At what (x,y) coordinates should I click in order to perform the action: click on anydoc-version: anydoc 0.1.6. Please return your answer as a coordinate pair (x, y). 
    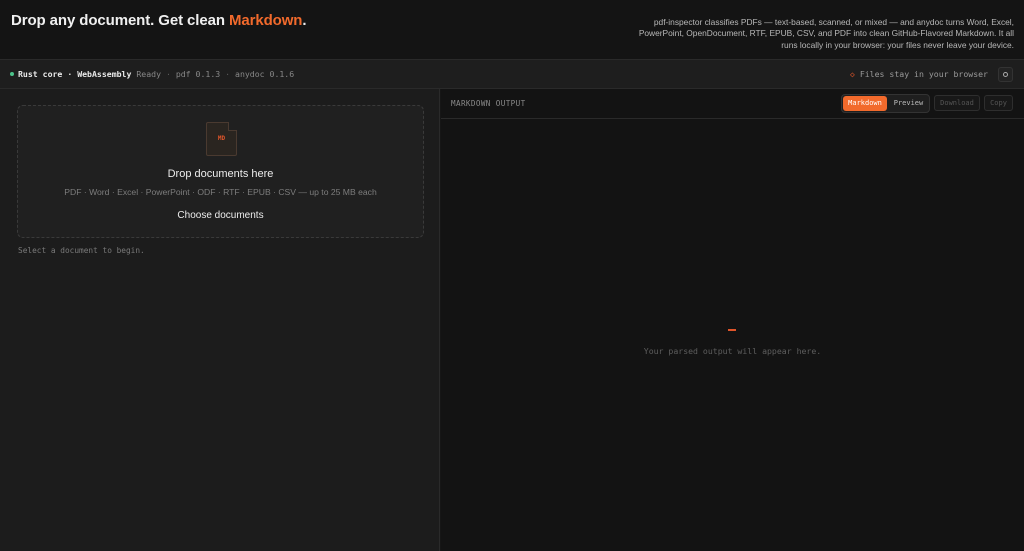
    Looking at the image, I should click on (265, 74).